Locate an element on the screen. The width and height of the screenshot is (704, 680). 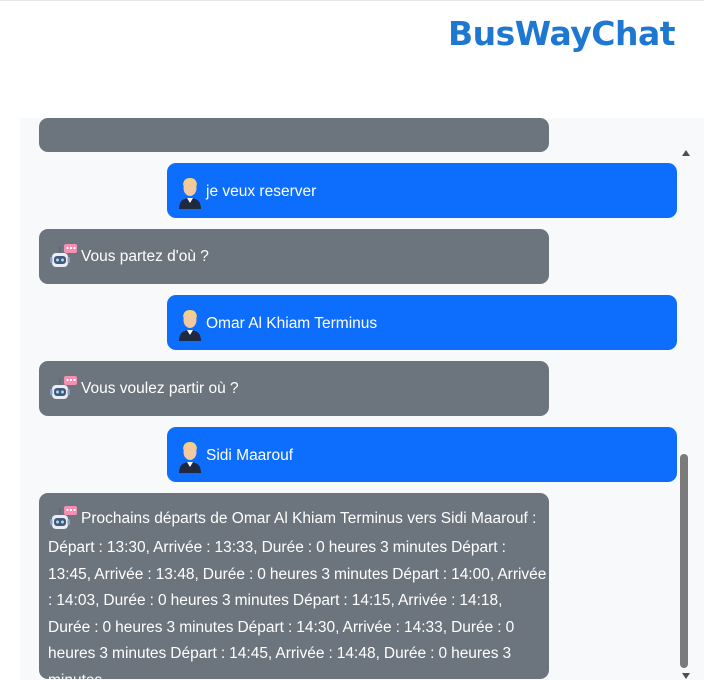
bot-message-bubble is located at coordinates (294, 135).